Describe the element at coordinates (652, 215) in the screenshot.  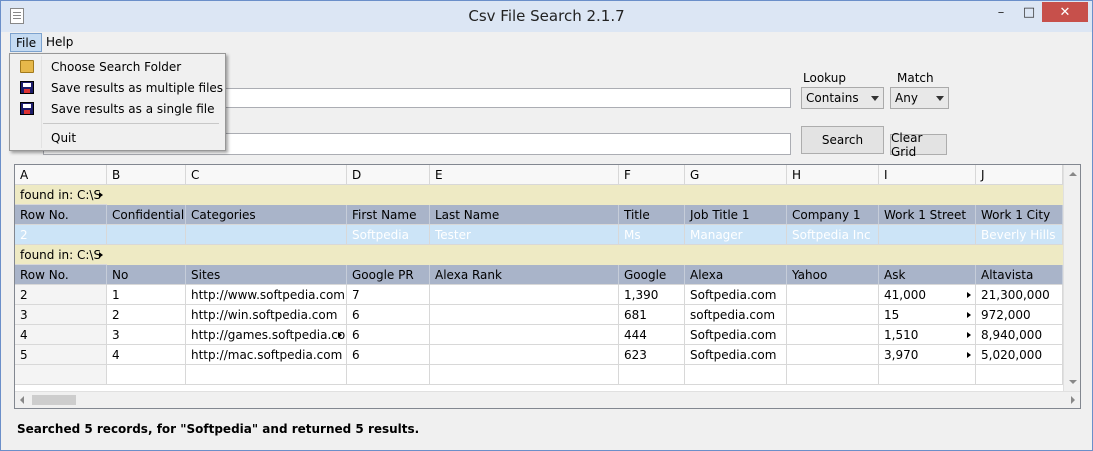
I see `column-header: Title` at that location.